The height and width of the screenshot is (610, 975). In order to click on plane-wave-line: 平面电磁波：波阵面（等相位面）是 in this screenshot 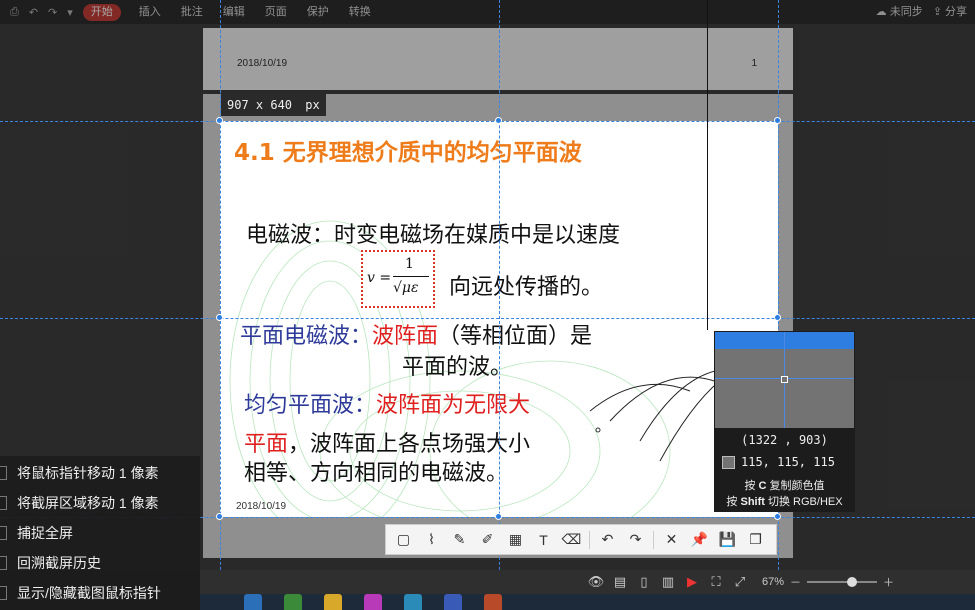, I will do `click(416, 334)`.